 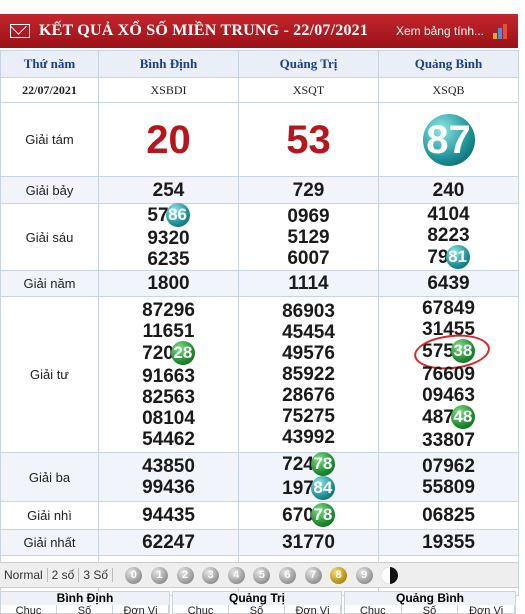 What do you see at coordinates (168, 283) in the screenshot?
I see `prize-number: 1800` at bounding box center [168, 283].